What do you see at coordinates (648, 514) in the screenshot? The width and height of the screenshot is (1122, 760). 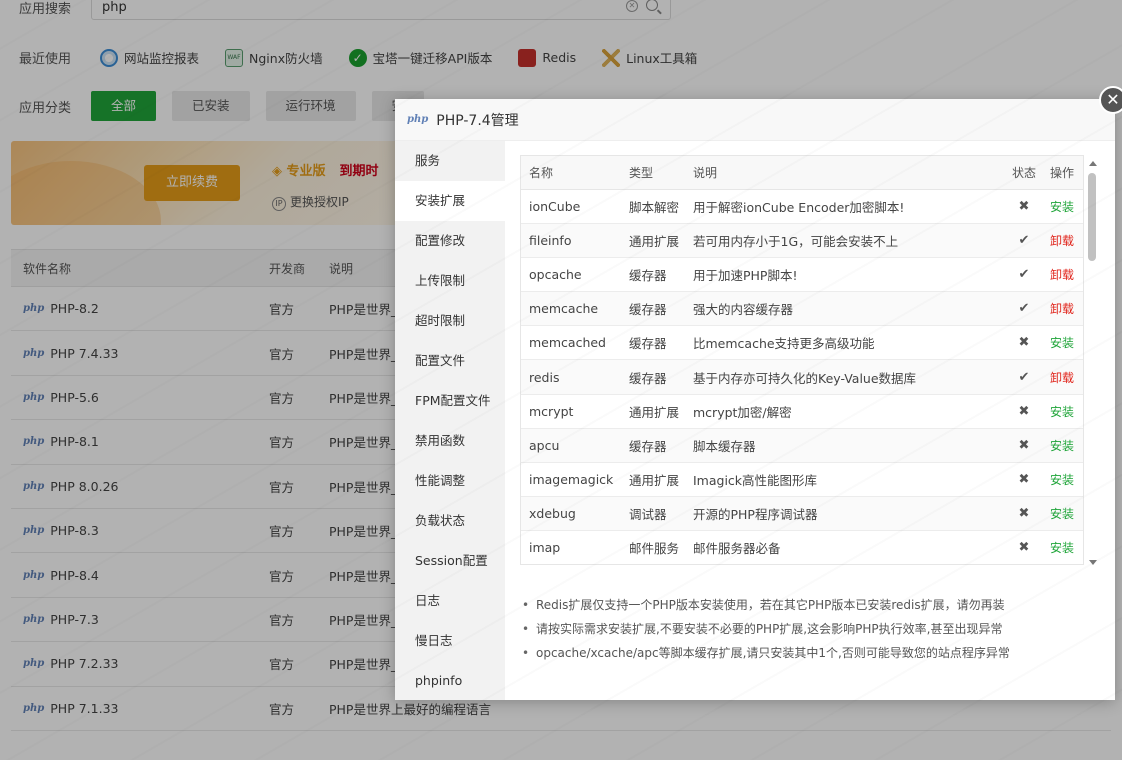 I see `ext-type: 调试器` at bounding box center [648, 514].